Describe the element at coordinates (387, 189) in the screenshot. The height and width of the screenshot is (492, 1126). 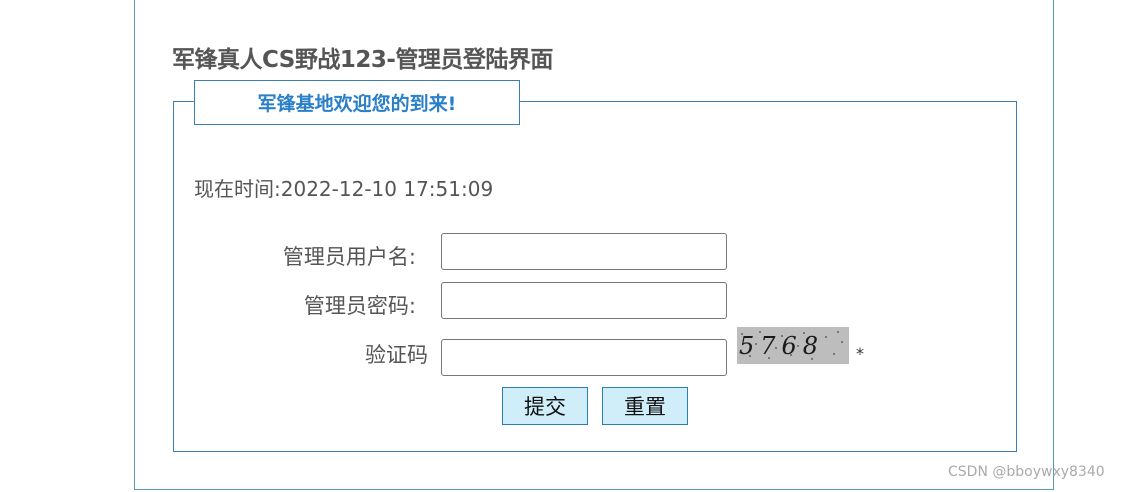
I see `time-value: 2022-12-10 17:51:09` at that location.